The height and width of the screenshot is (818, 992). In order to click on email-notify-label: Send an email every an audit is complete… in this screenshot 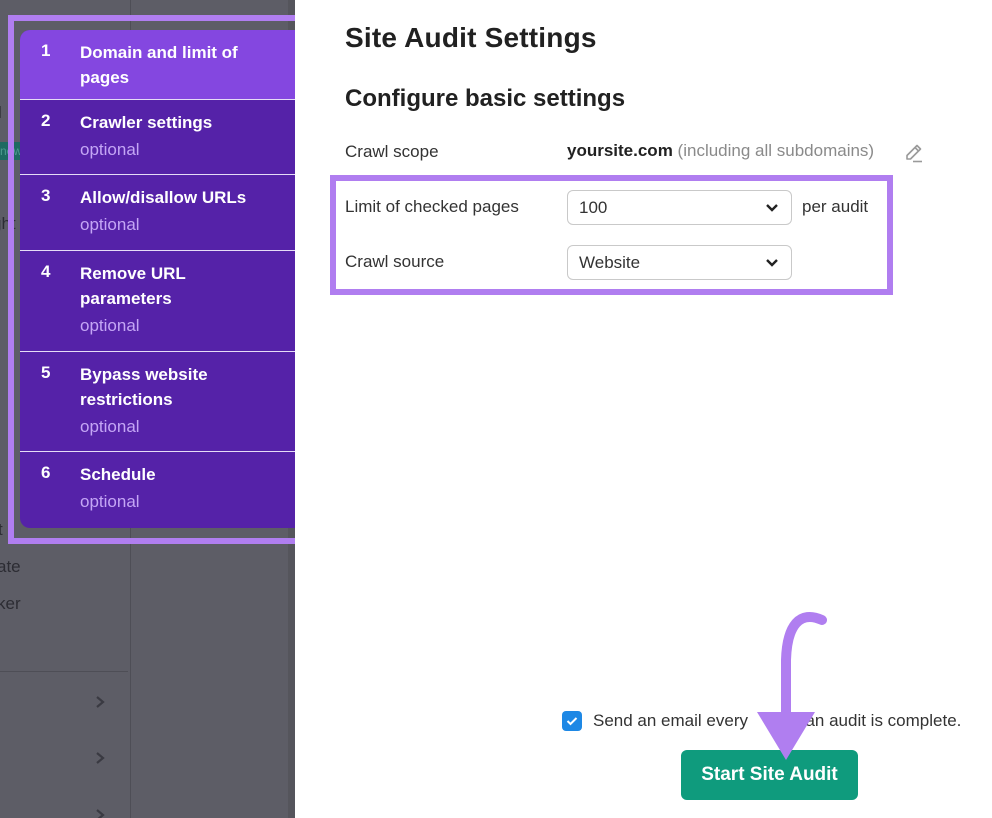, I will do `click(777, 721)`.